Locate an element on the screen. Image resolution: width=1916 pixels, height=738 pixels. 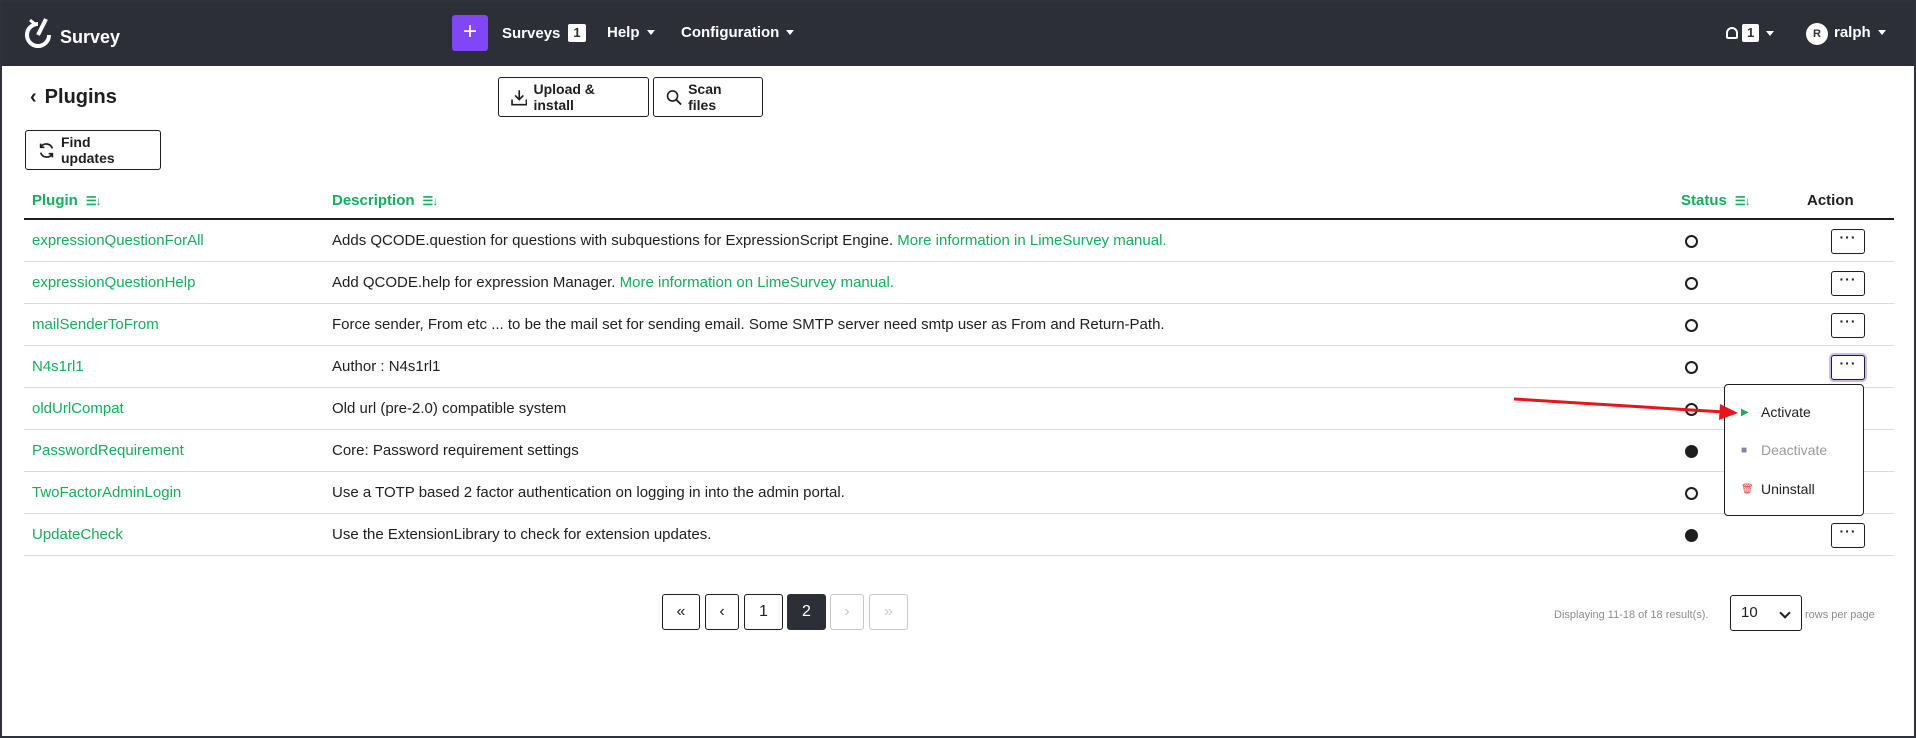
pagination-page-2: 2 is located at coordinates (806, 612).